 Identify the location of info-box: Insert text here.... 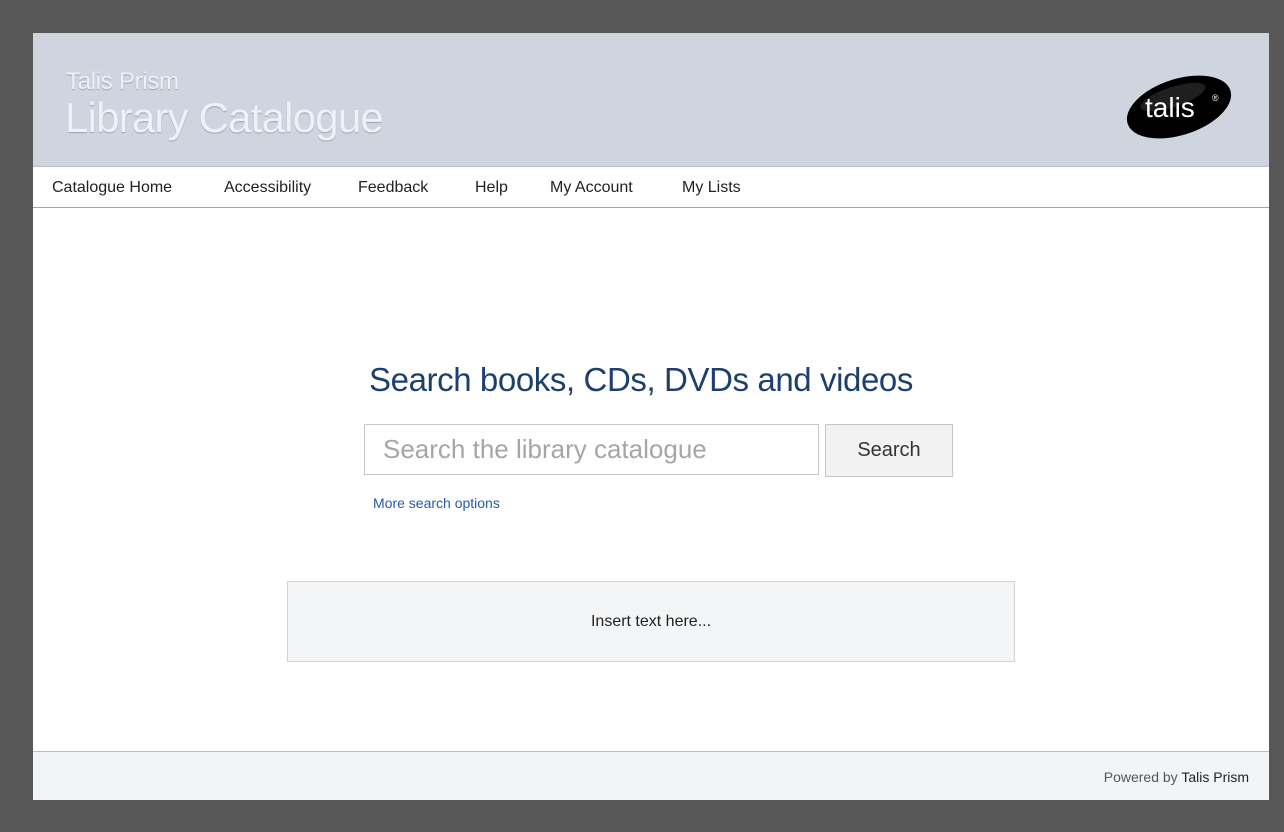
(651, 621).